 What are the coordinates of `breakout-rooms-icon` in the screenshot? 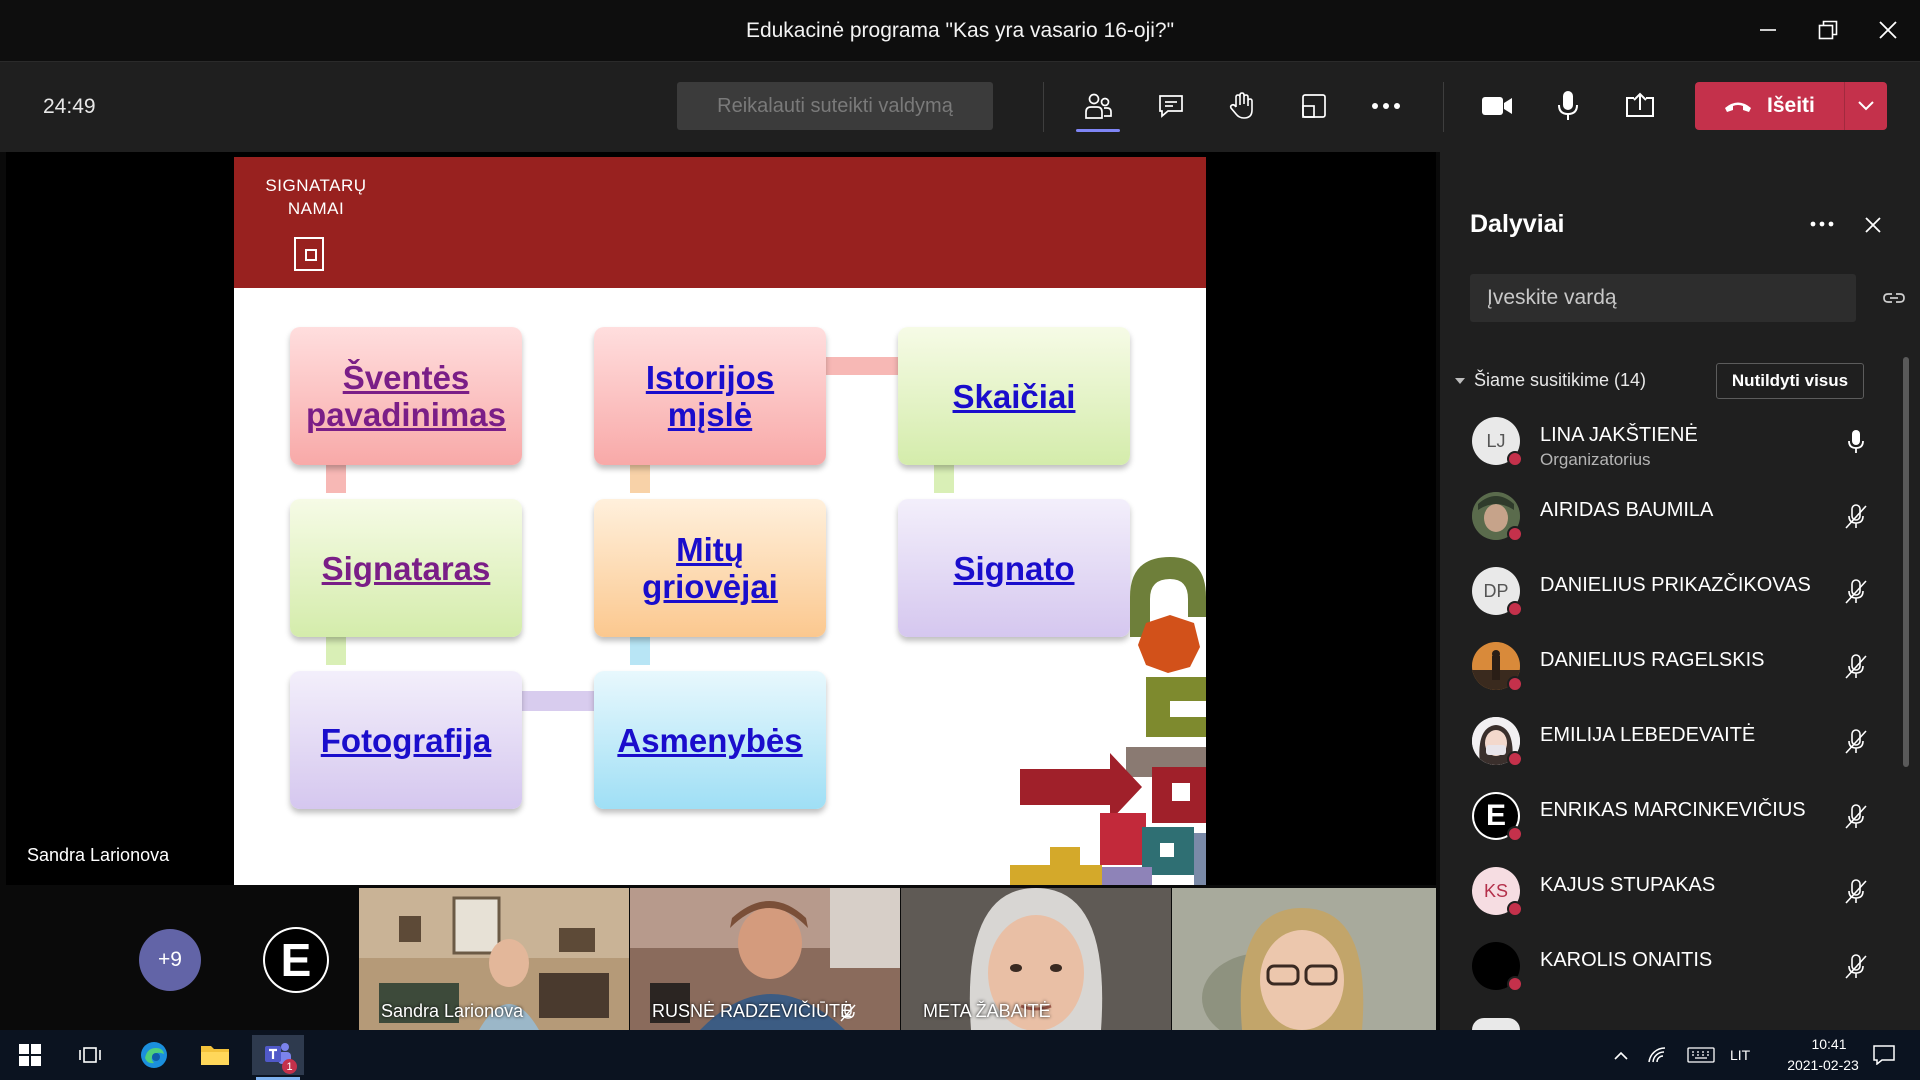 It's located at (1314, 106).